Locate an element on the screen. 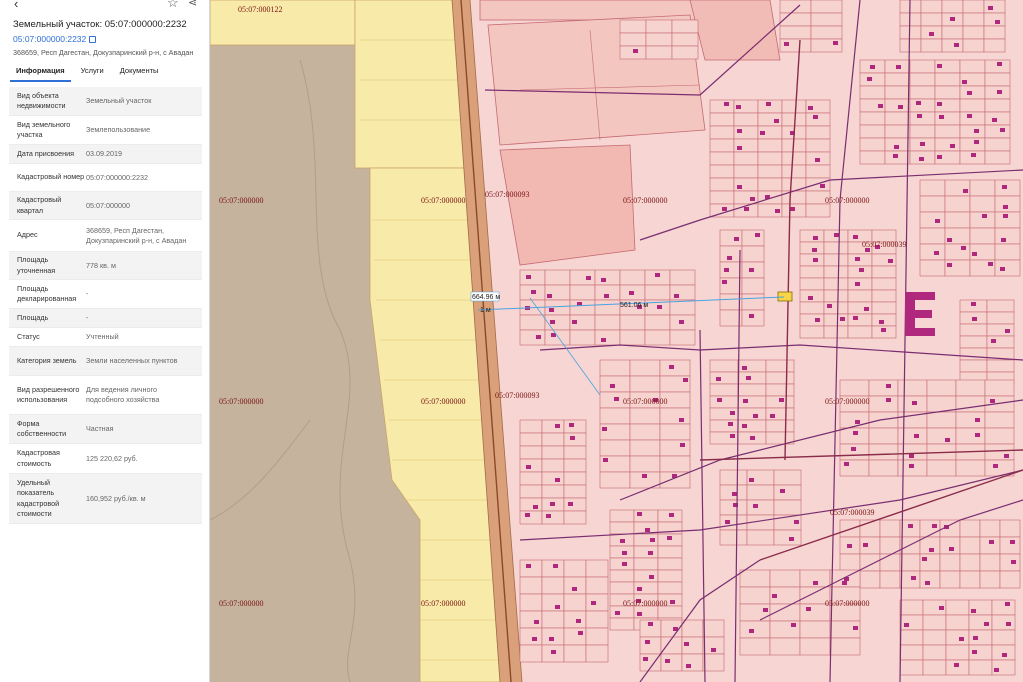  share-icon: ⋖ is located at coordinates (192, 4).